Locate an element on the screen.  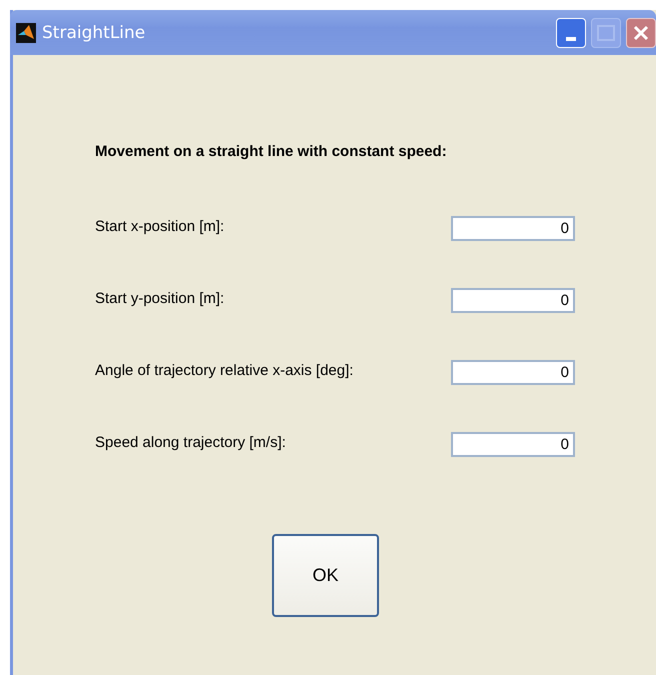
field-label: Start y-position [m]: is located at coordinates (160, 298).